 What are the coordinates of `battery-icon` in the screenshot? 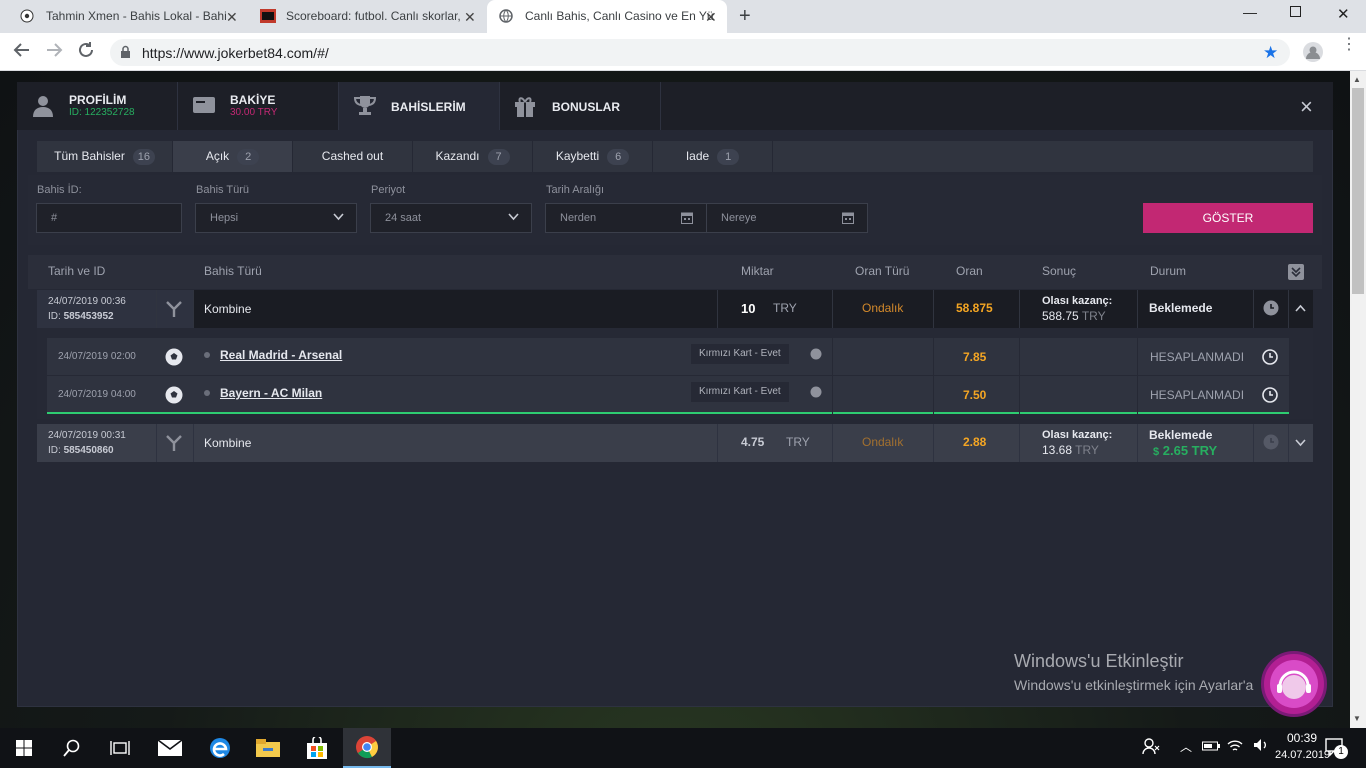 It's located at (1211, 746).